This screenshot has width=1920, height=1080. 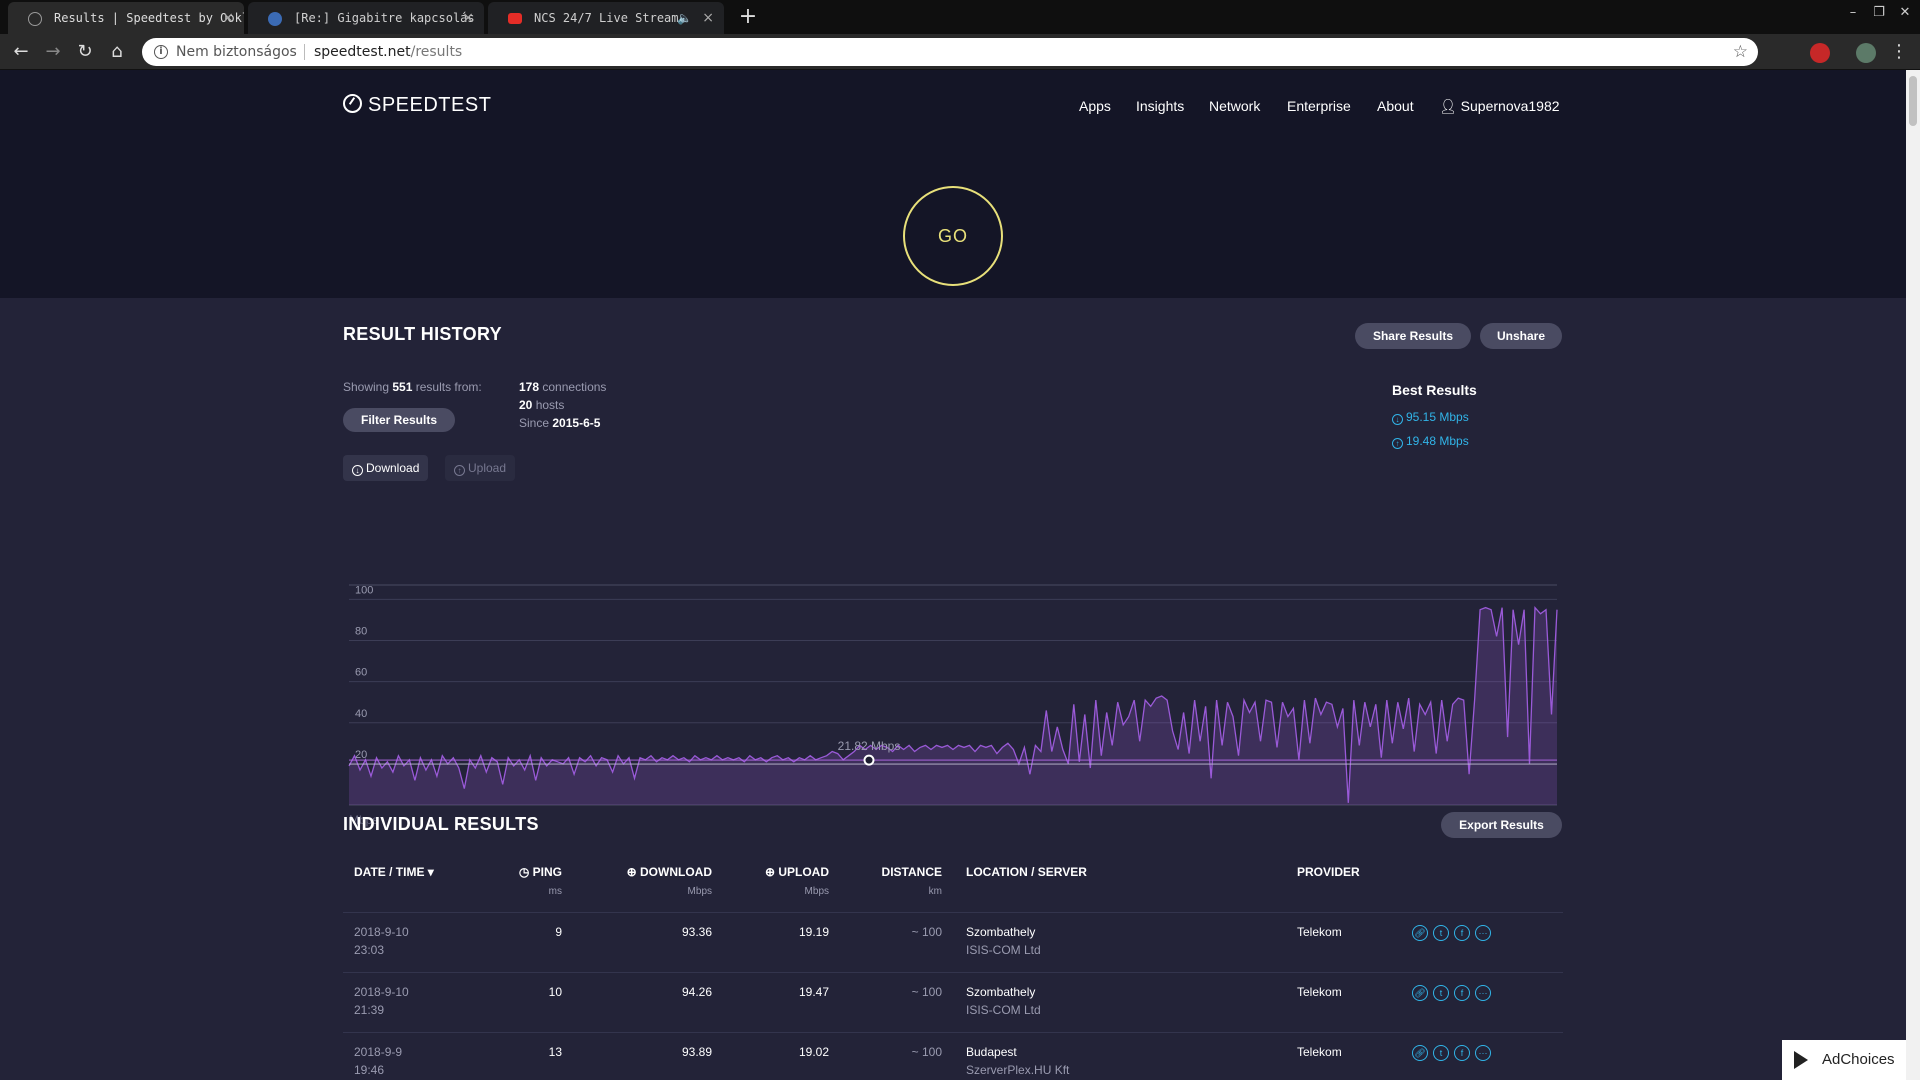 I want to click on tab-gigabit: [Re:] Gigabitre kapcsolás ×, so click(x=366, y=18).